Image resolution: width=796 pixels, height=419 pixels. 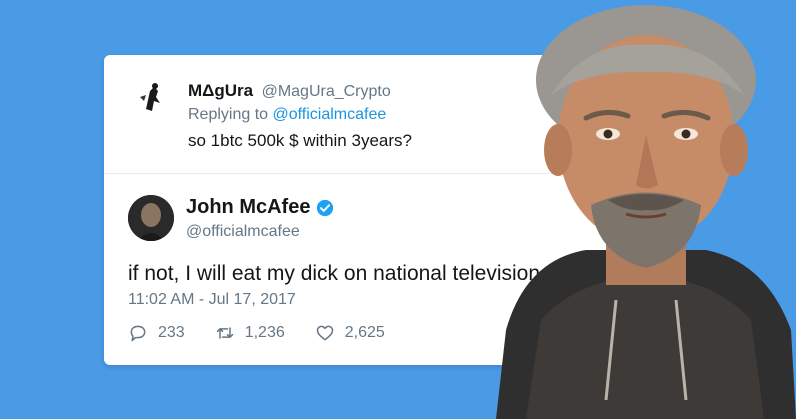 I want to click on reply-count: 233, so click(x=171, y=332).